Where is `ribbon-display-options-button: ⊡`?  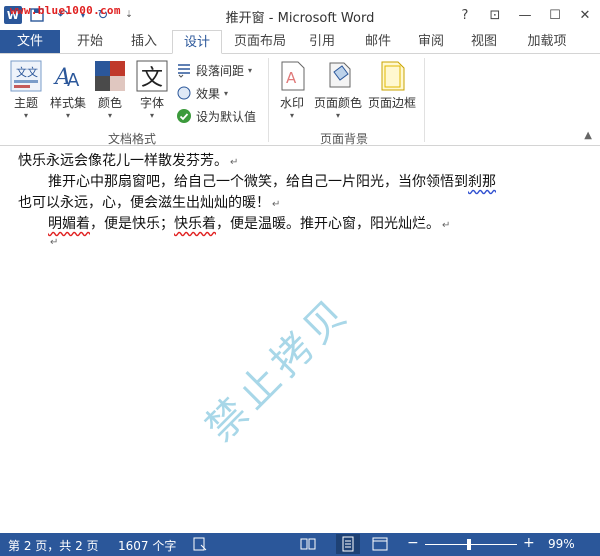 ribbon-display-options-button: ⊡ is located at coordinates (495, 15).